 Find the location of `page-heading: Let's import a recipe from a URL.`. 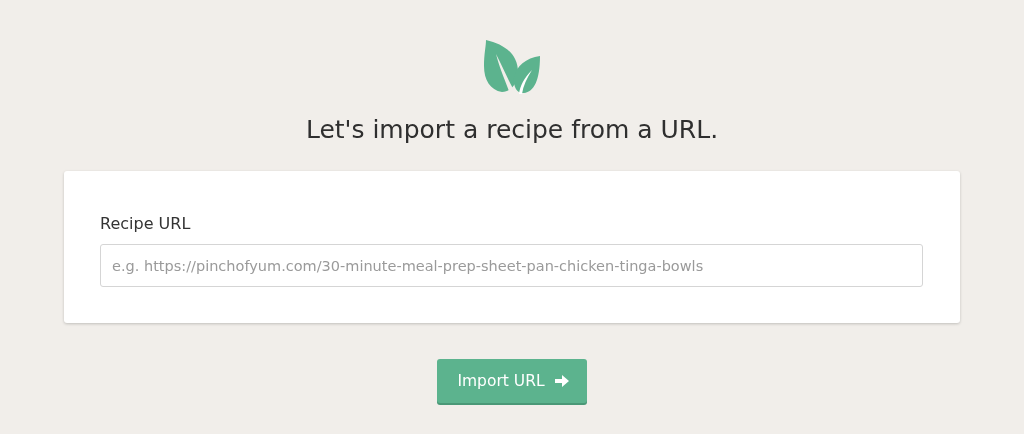

page-heading: Let's import a recipe from a URL. is located at coordinates (512, 130).